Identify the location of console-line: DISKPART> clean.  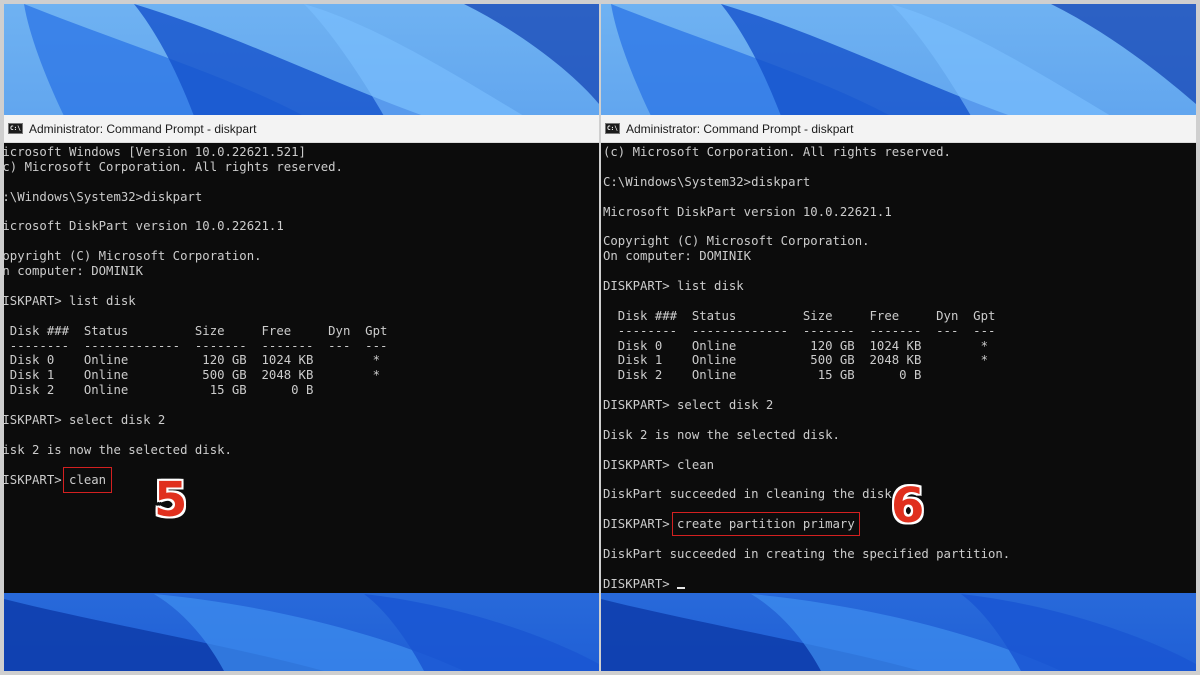
(659, 464).